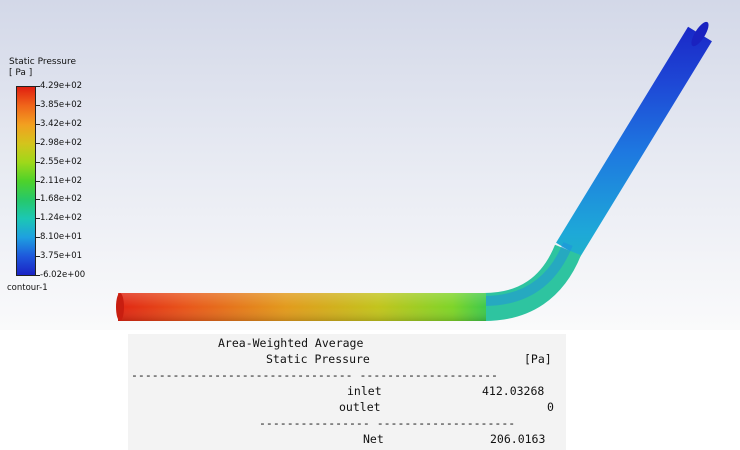 The width and height of the screenshot is (740, 450). Describe the element at coordinates (61, 256) in the screenshot. I see `legend-tick-label: 3.75e+01` at that location.